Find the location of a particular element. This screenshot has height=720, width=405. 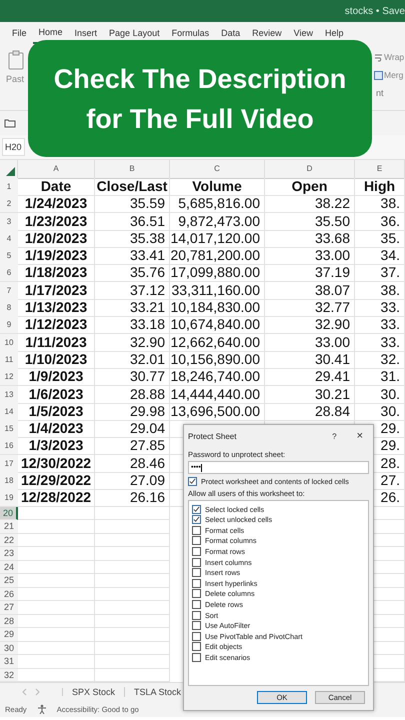

date-cell: 12/30/2022 is located at coordinates (56, 463).